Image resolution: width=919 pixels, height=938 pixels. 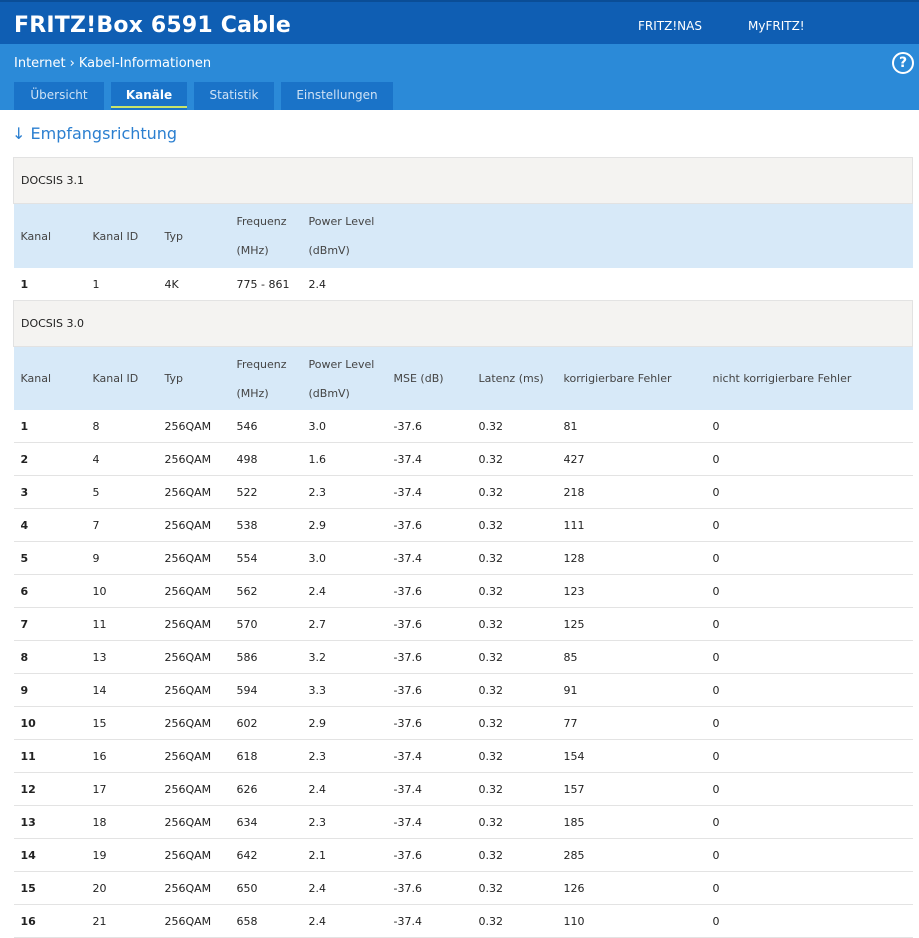 What do you see at coordinates (121, 624) in the screenshot?
I see `table-cell: 11` at bounding box center [121, 624].